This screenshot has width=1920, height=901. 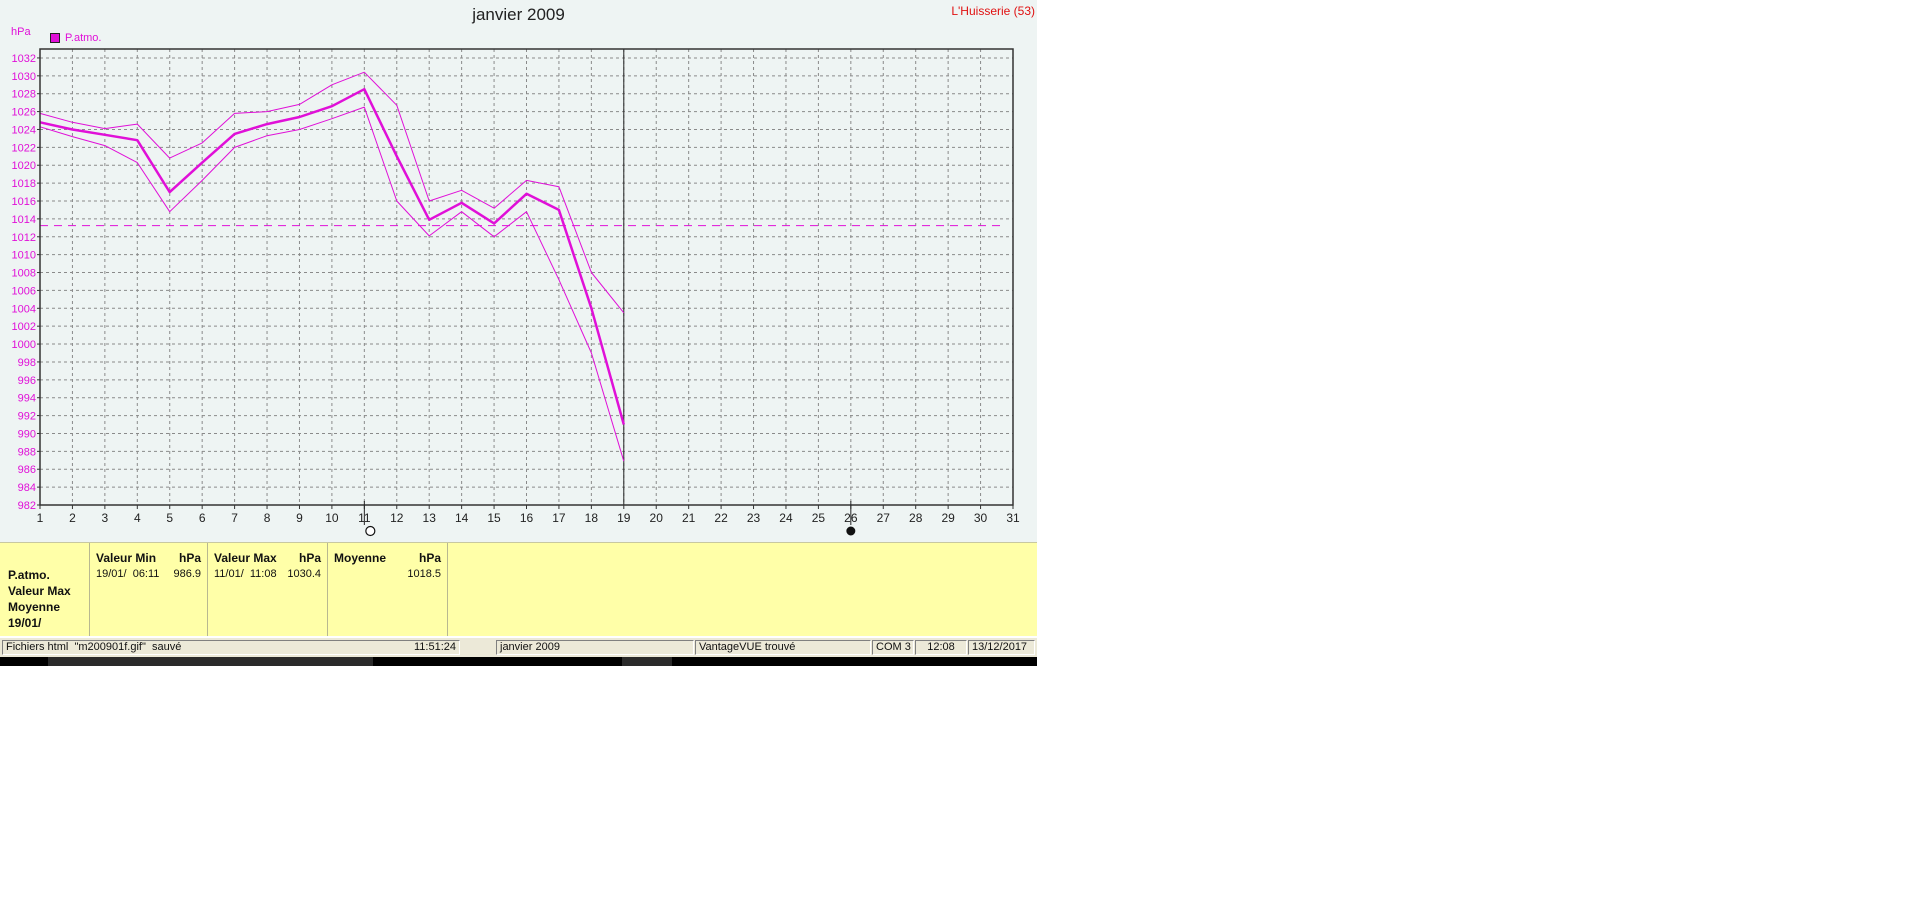 What do you see at coordinates (430, 518) in the screenshot?
I see `x-tick-label: 13` at bounding box center [430, 518].